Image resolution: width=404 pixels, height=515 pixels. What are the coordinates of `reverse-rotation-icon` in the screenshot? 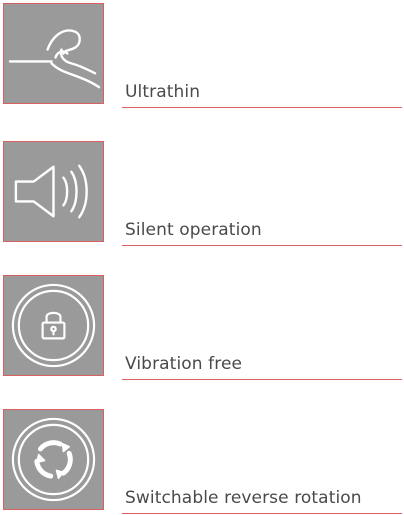 It's located at (53, 459).